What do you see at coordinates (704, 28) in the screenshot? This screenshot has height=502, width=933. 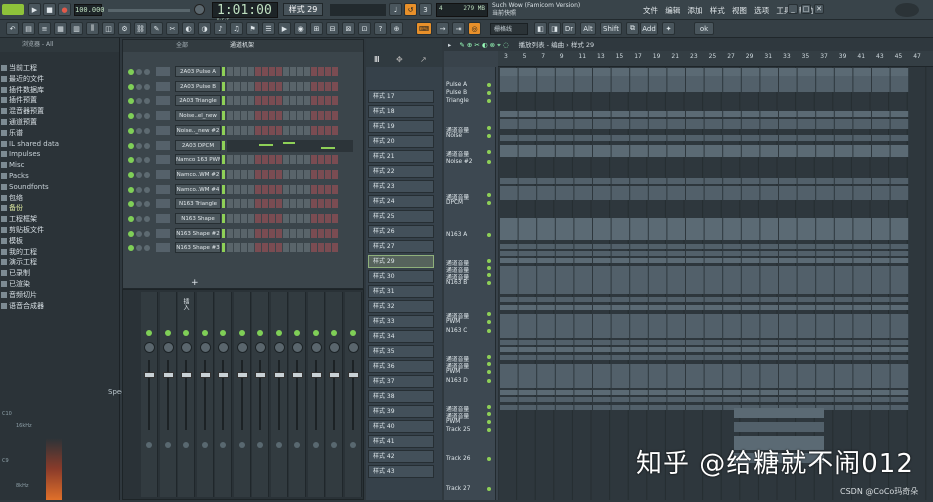 I see `ok-button: ok` at bounding box center [704, 28].